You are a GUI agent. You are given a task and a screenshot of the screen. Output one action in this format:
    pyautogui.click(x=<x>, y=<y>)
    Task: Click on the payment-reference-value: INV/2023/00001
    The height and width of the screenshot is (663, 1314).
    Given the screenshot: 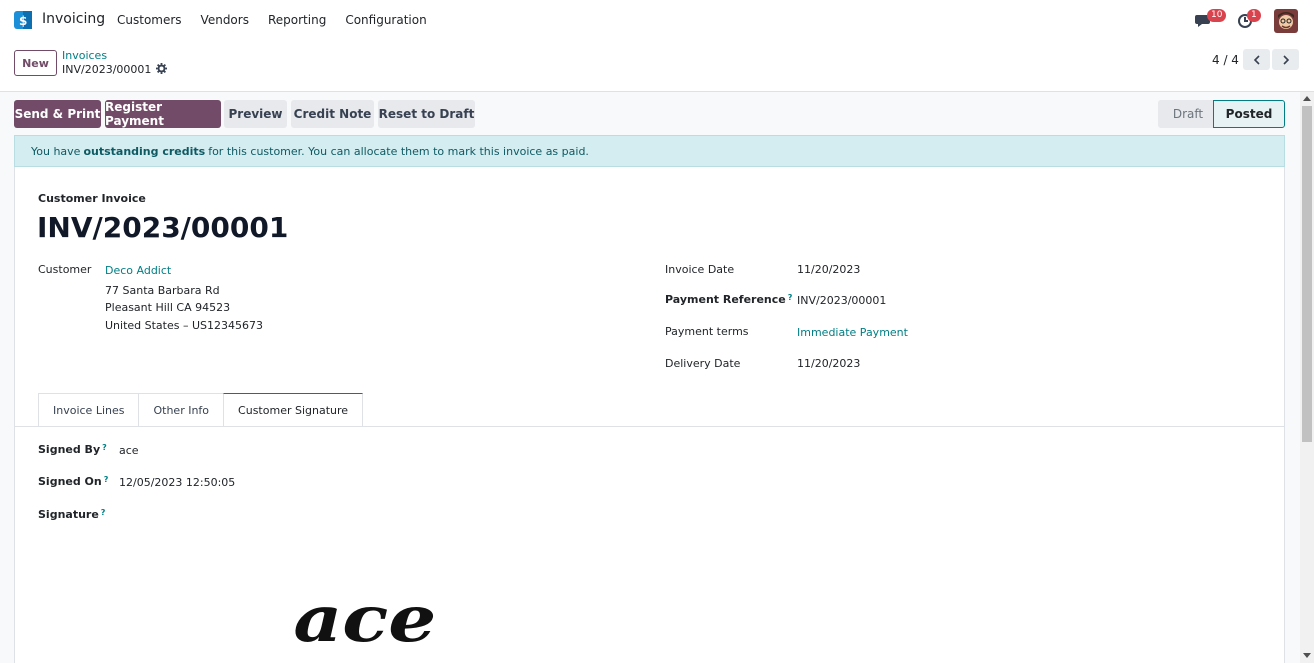 What is the action you would take?
    pyautogui.click(x=841, y=300)
    